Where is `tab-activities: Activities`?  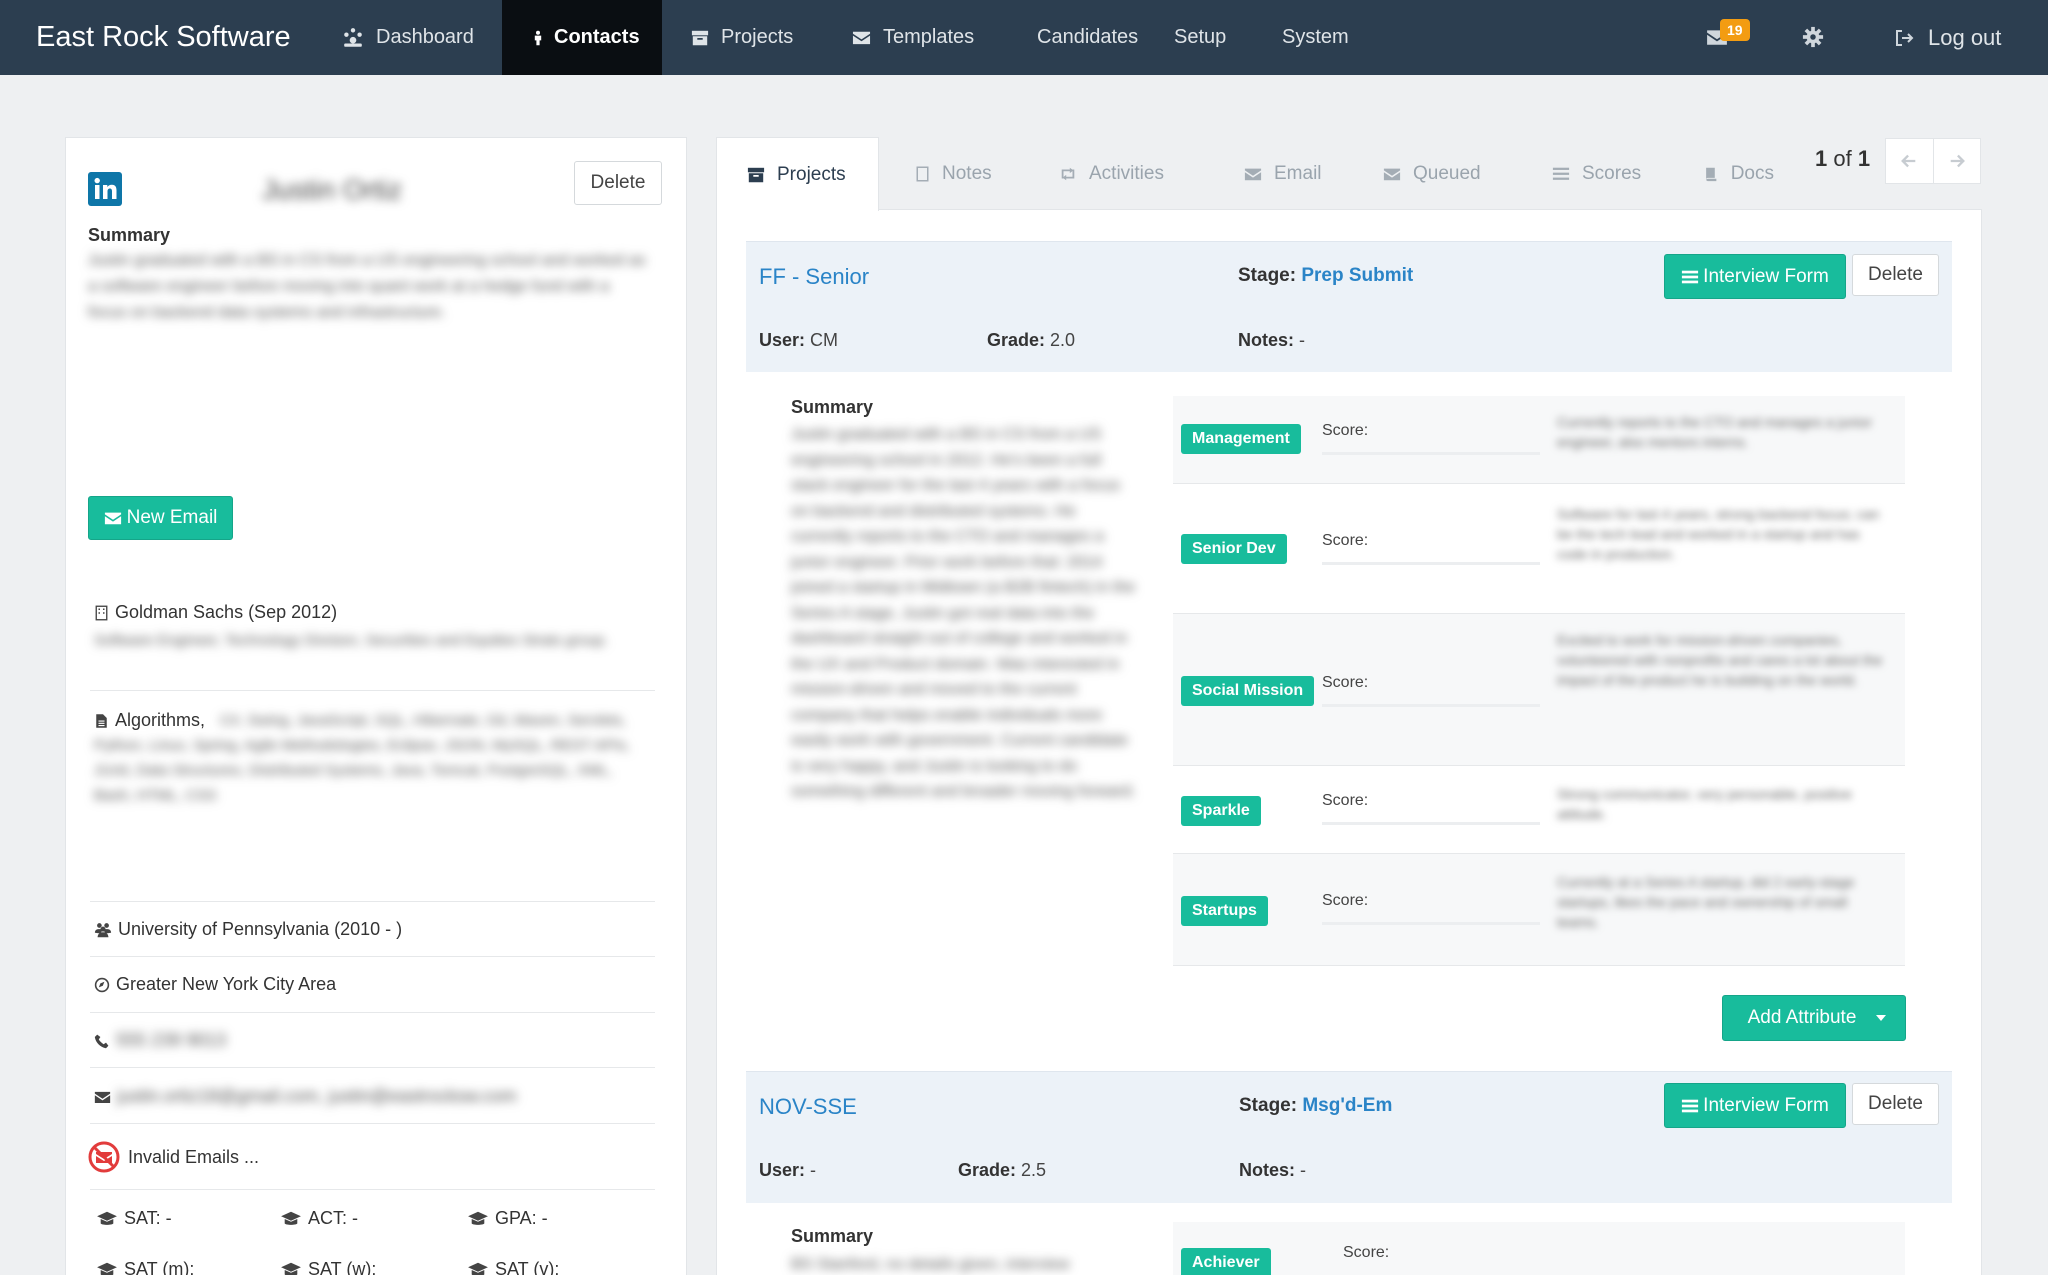 tab-activities: Activities is located at coordinates (1105, 173).